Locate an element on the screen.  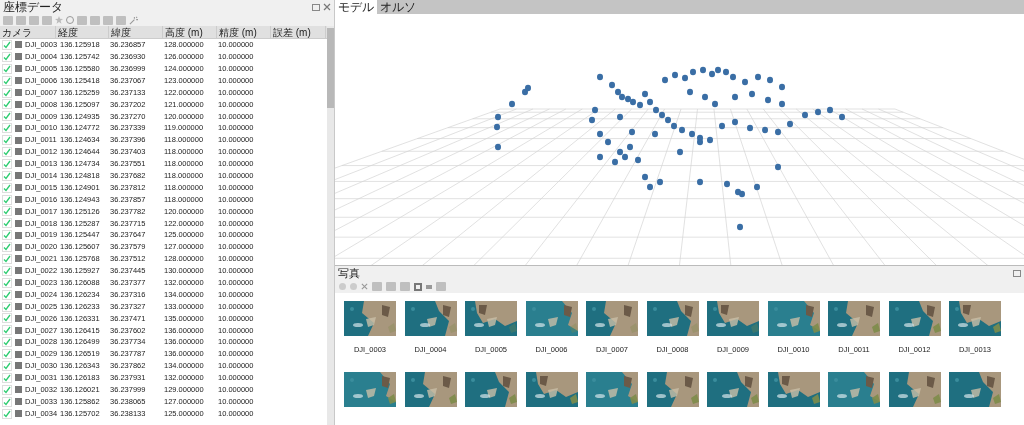
column-header: 経度 is located at coordinates (82, 32).